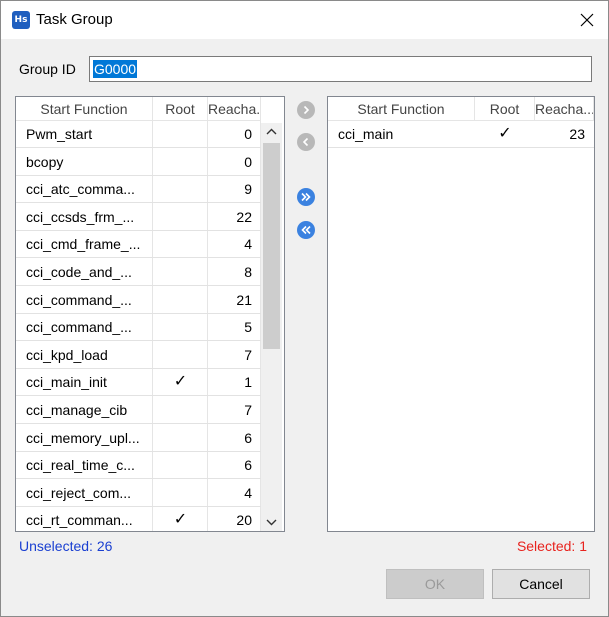 The height and width of the screenshot is (617, 609). I want to click on table-row: cci_kpd_load 7, so click(138, 355).